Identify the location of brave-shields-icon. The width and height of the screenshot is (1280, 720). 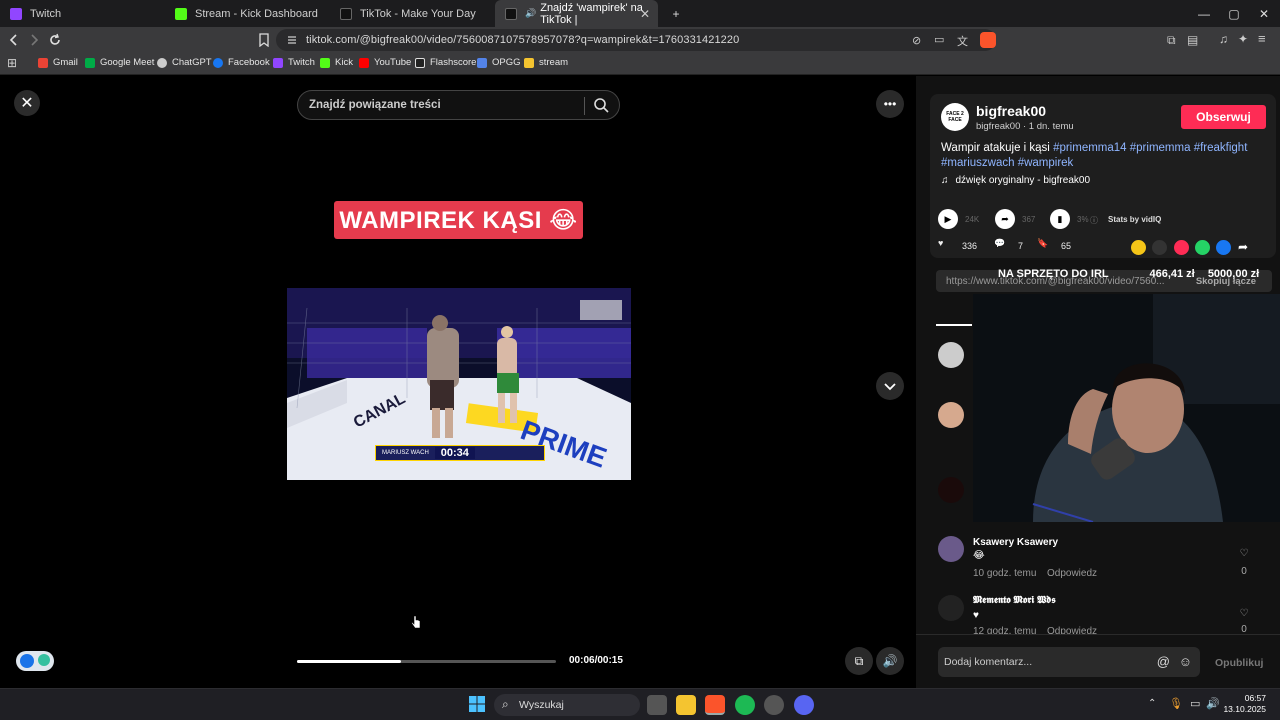
(988, 40).